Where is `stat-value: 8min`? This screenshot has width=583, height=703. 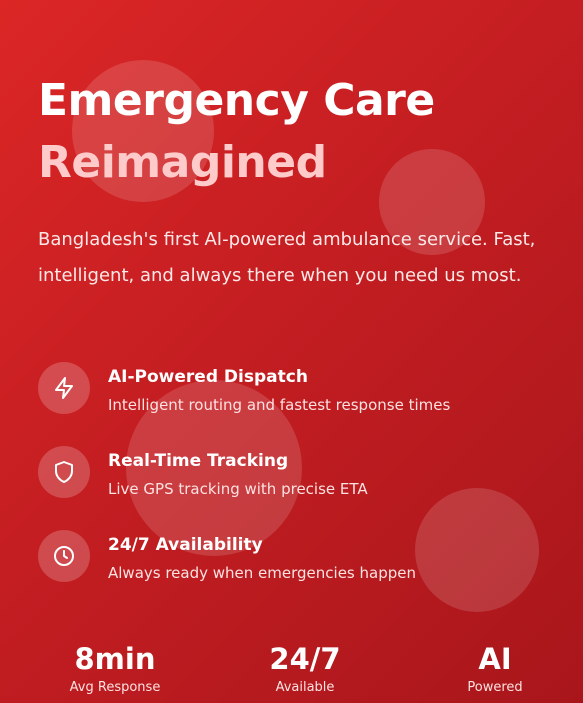 stat-value: 8min is located at coordinates (115, 659).